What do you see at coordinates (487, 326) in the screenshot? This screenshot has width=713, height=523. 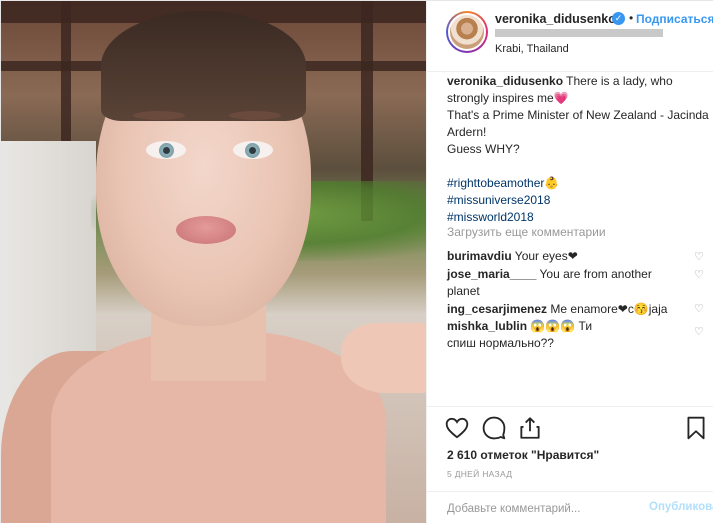 I see `comment-username: mishka_lublin` at bounding box center [487, 326].